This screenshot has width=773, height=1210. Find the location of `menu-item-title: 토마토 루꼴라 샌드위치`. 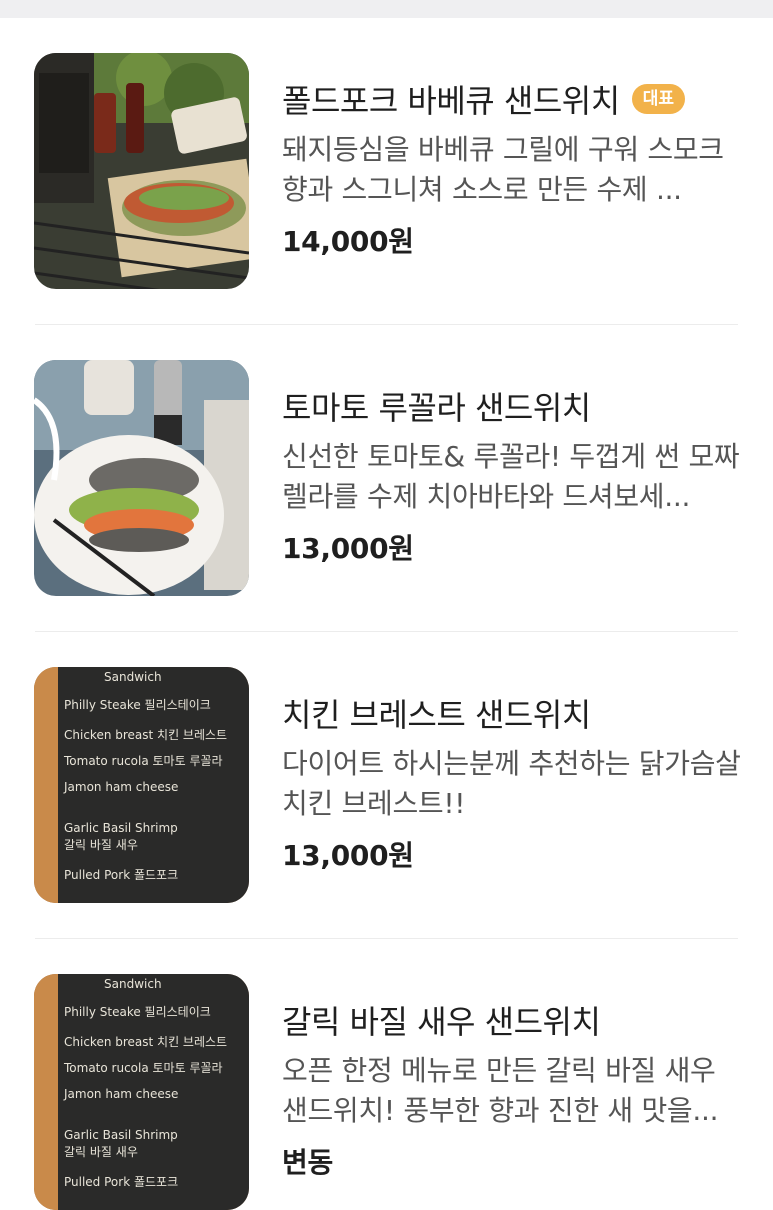

menu-item-title: 토마토 루꼴라 샌드위치 is located at coordinates (436, 408).